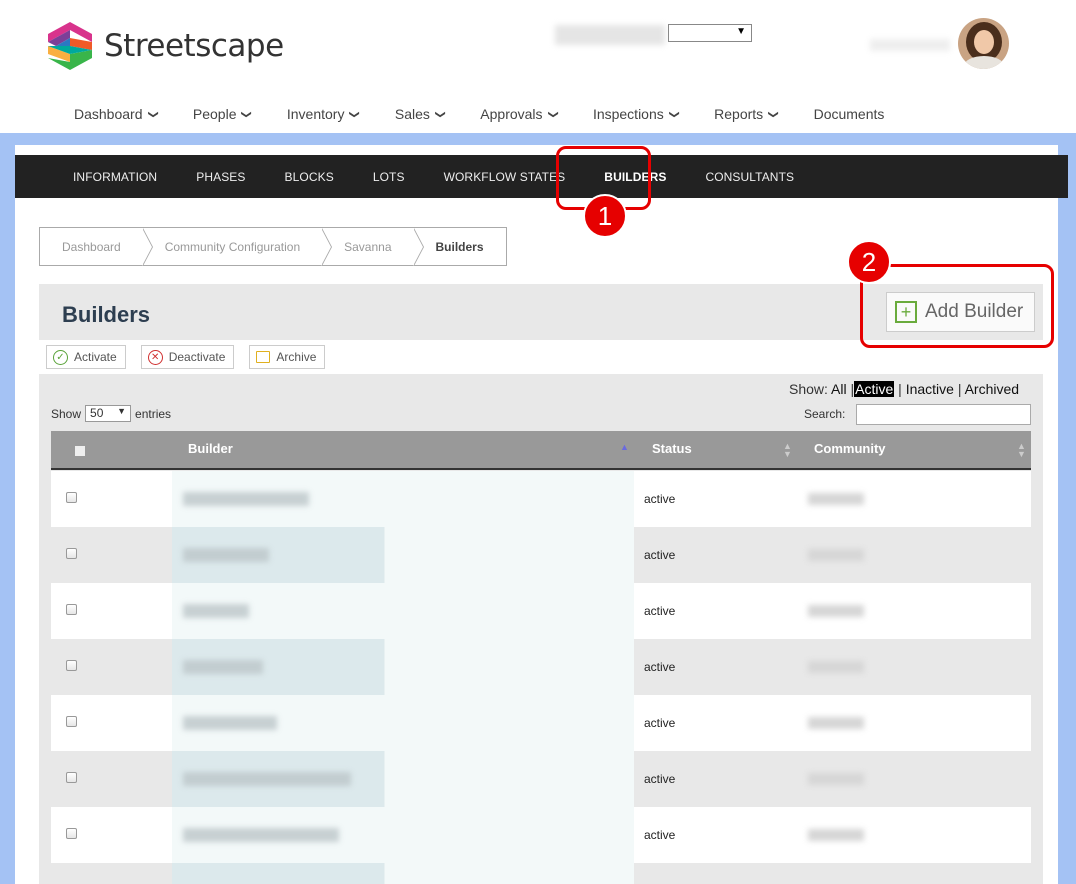 The width and height of the screenshot is (1076, 884). Describe the element at coordinates (309, 177) in the screenshot. I see `tab-blocks: BLOCKS` at that location.